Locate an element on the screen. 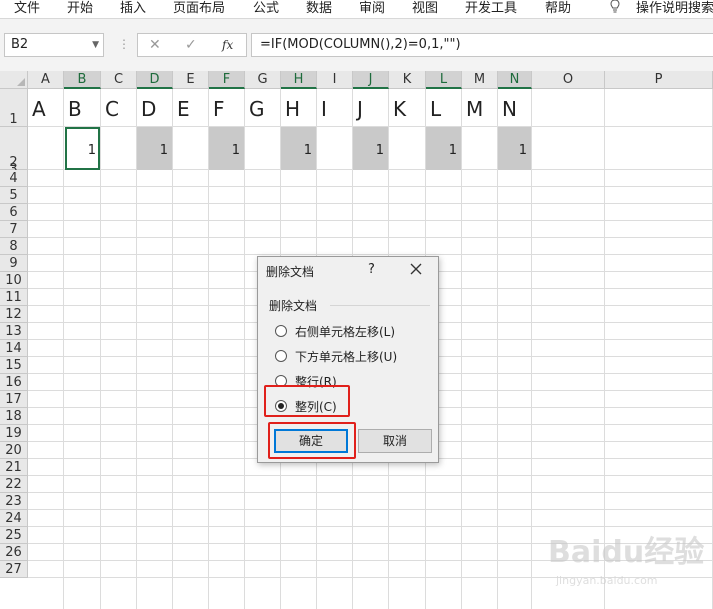  baidu-watermark: Baidu经验 jingyan.baidu.com is located at coordinates (628, 566).